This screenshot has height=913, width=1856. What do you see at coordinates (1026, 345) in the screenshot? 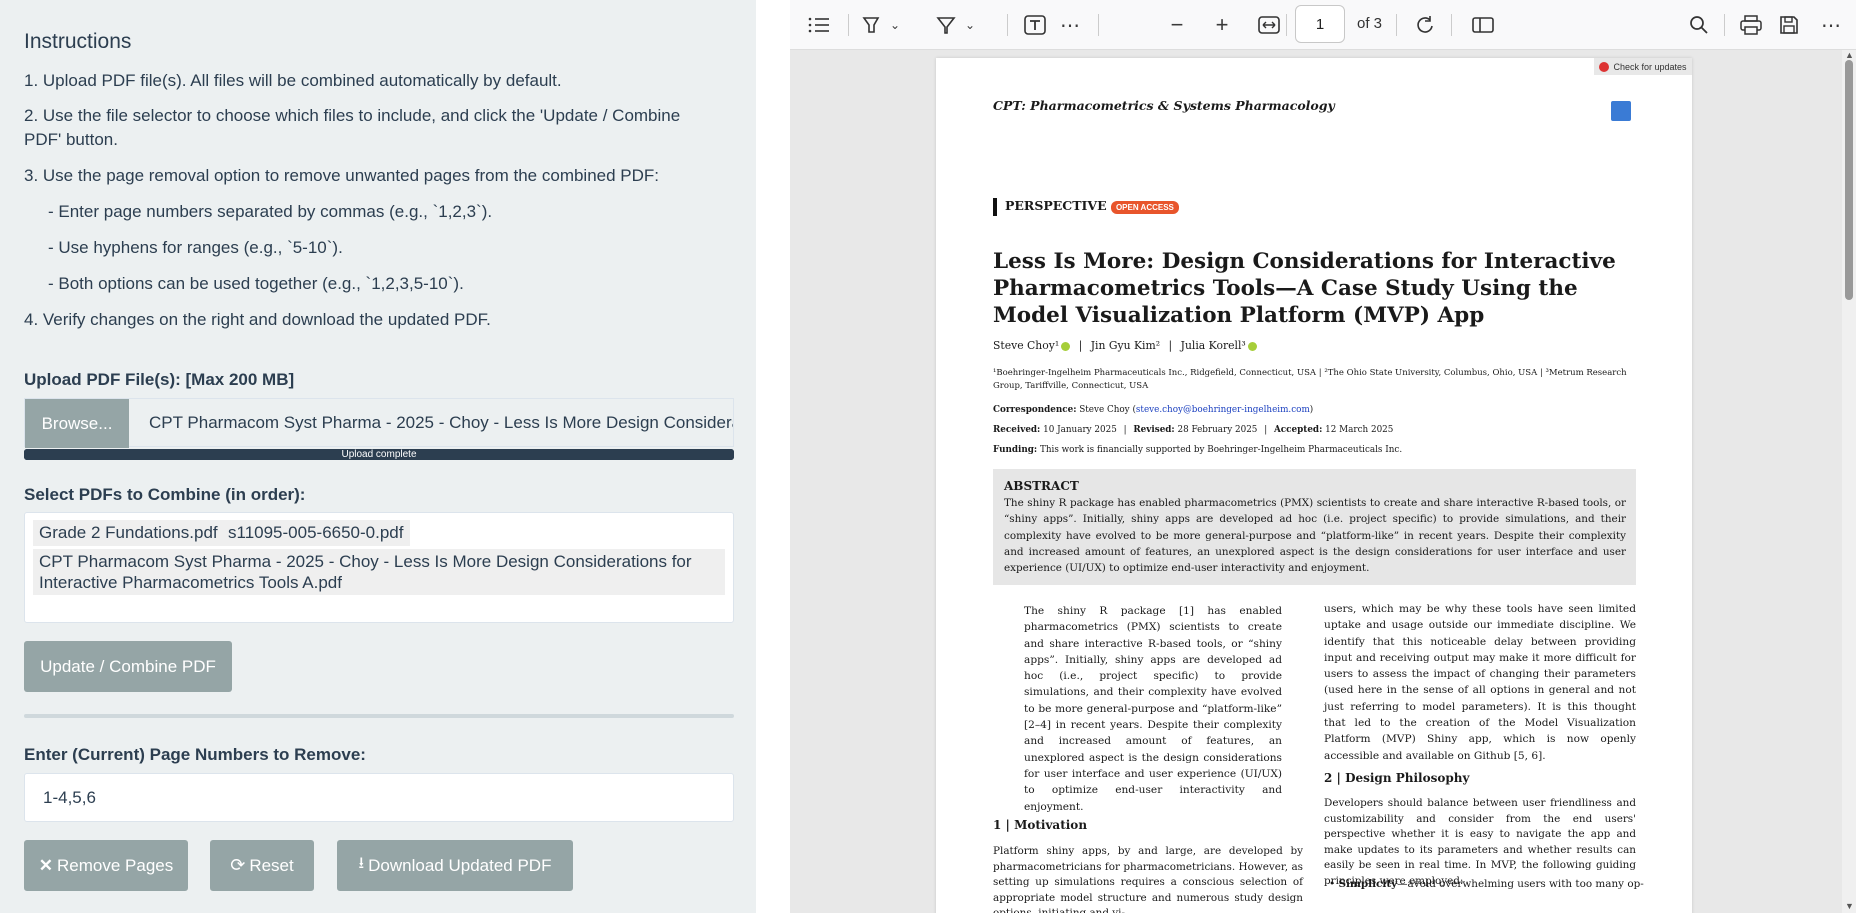
I see `author-name: Steve Choy¹` at bounding box center [1026, 345].